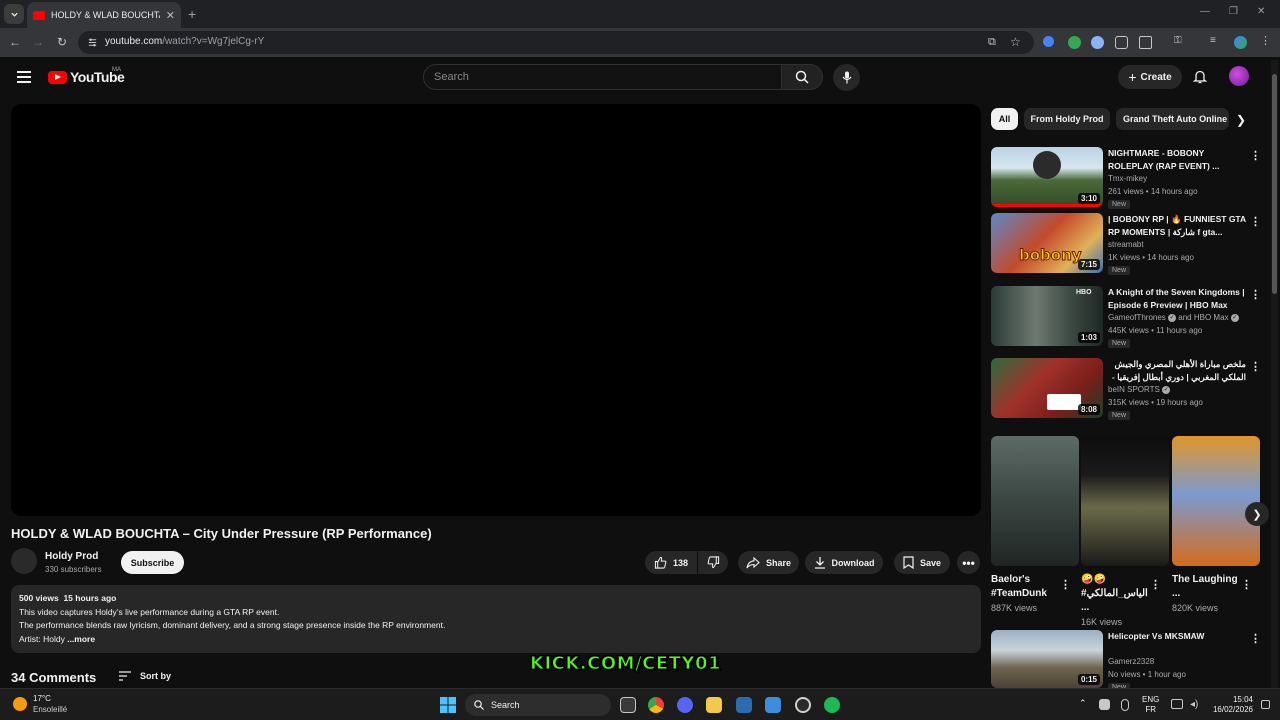  What do you see at coordinates (1015, 42) in the screenshot?
I see `bookmark-star-icon: ☆` at bounding box center [1015, 42].